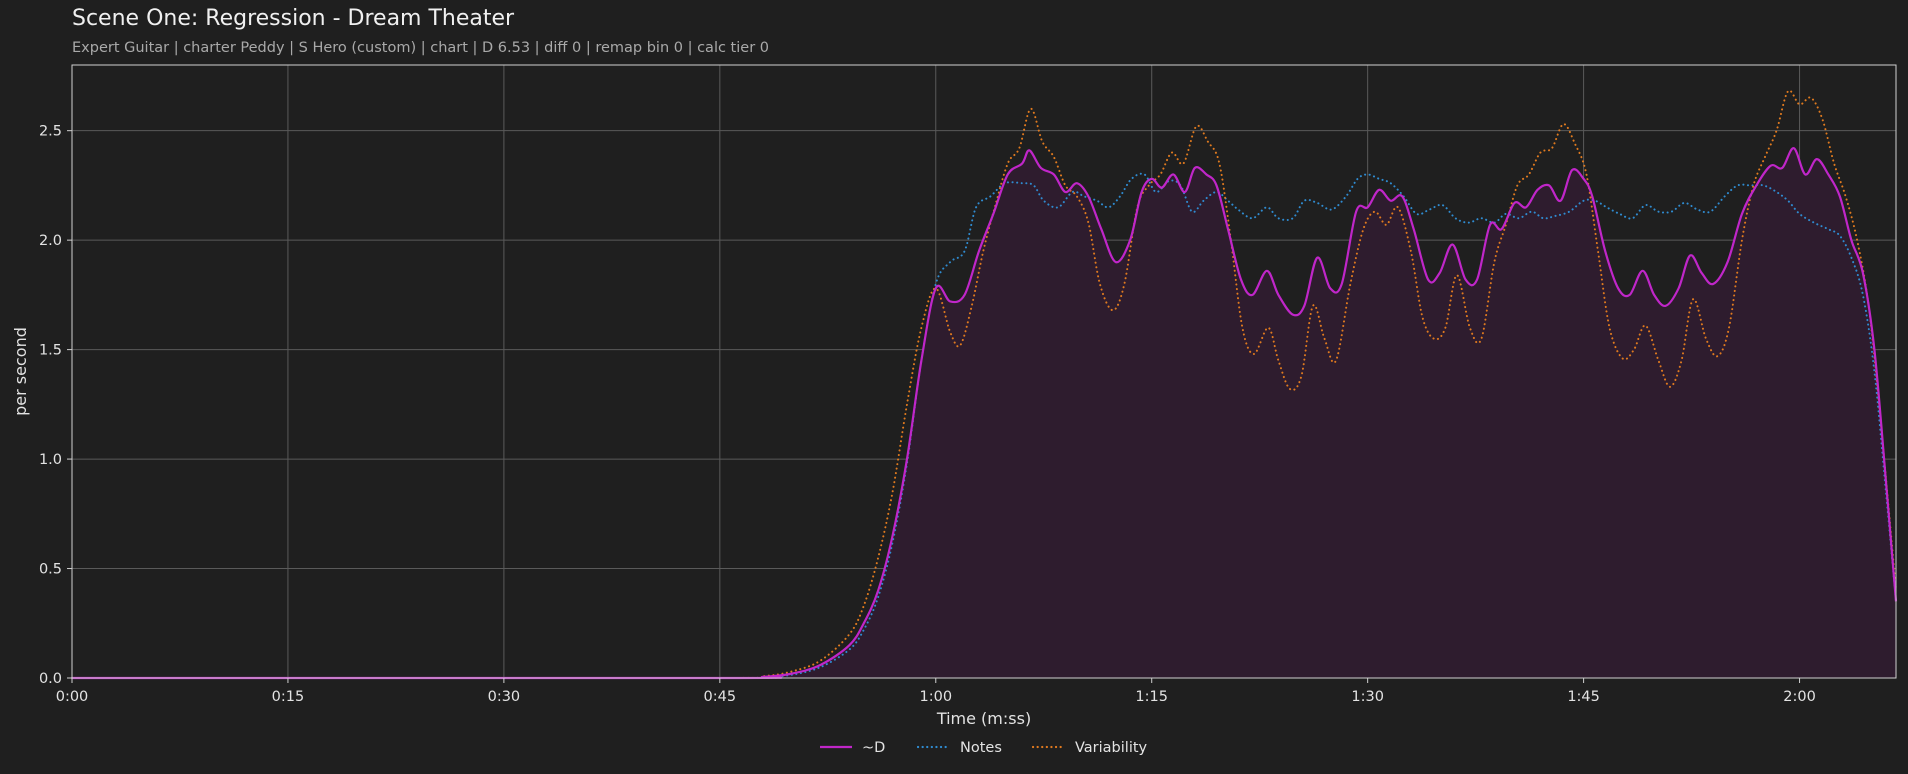  Describe the element at coordinates (1799, 697) in the screenshot. I see `x-tick-label: 2:00` at that location.